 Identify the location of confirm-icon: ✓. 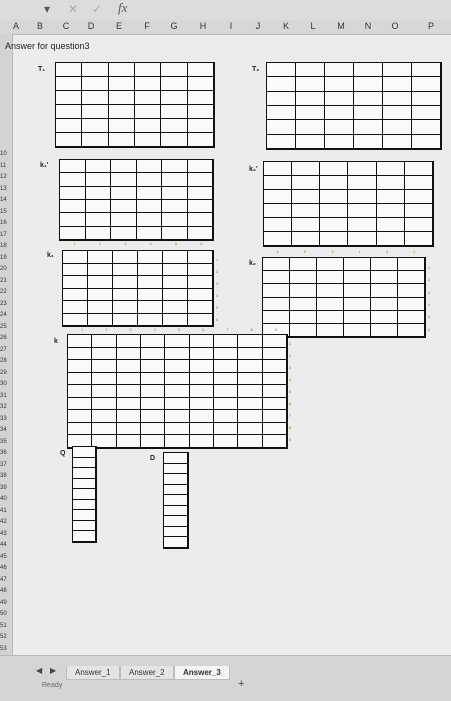
(97, 9).